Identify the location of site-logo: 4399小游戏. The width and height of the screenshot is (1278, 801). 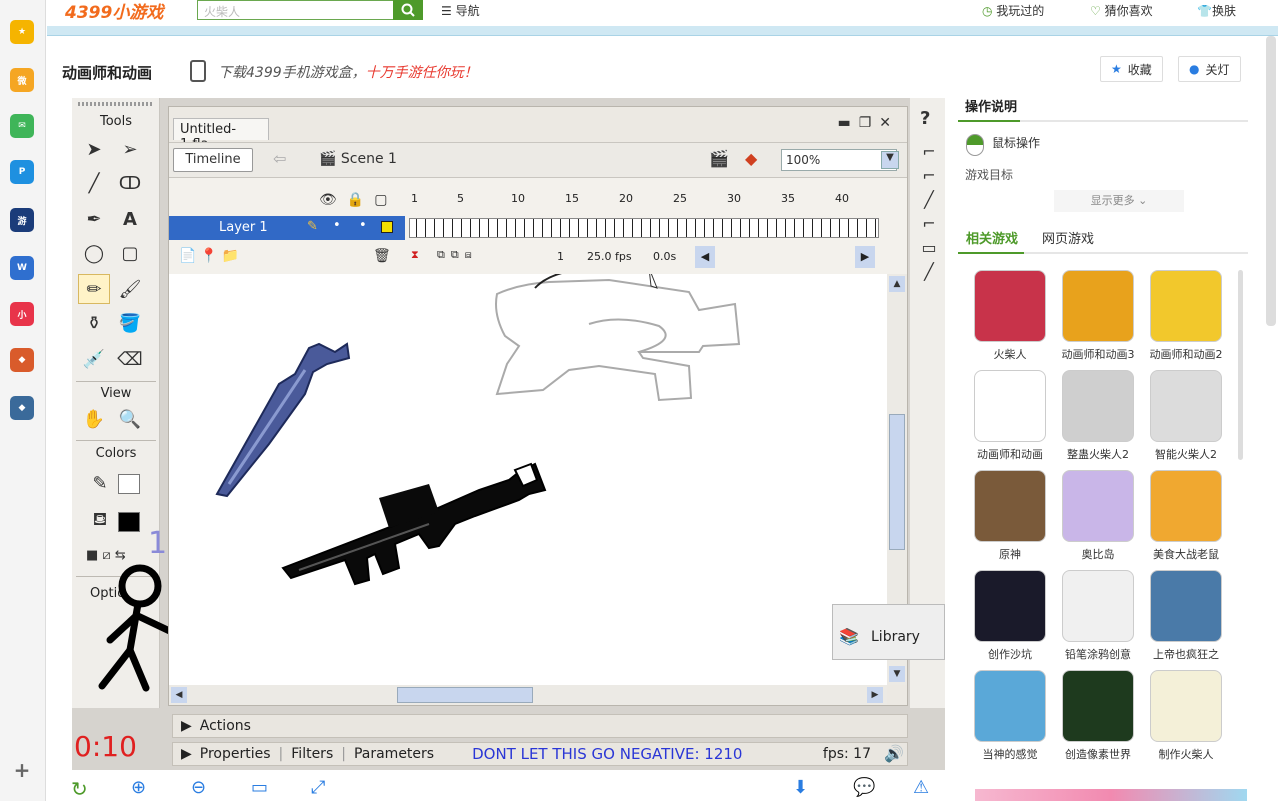
(114, 11).